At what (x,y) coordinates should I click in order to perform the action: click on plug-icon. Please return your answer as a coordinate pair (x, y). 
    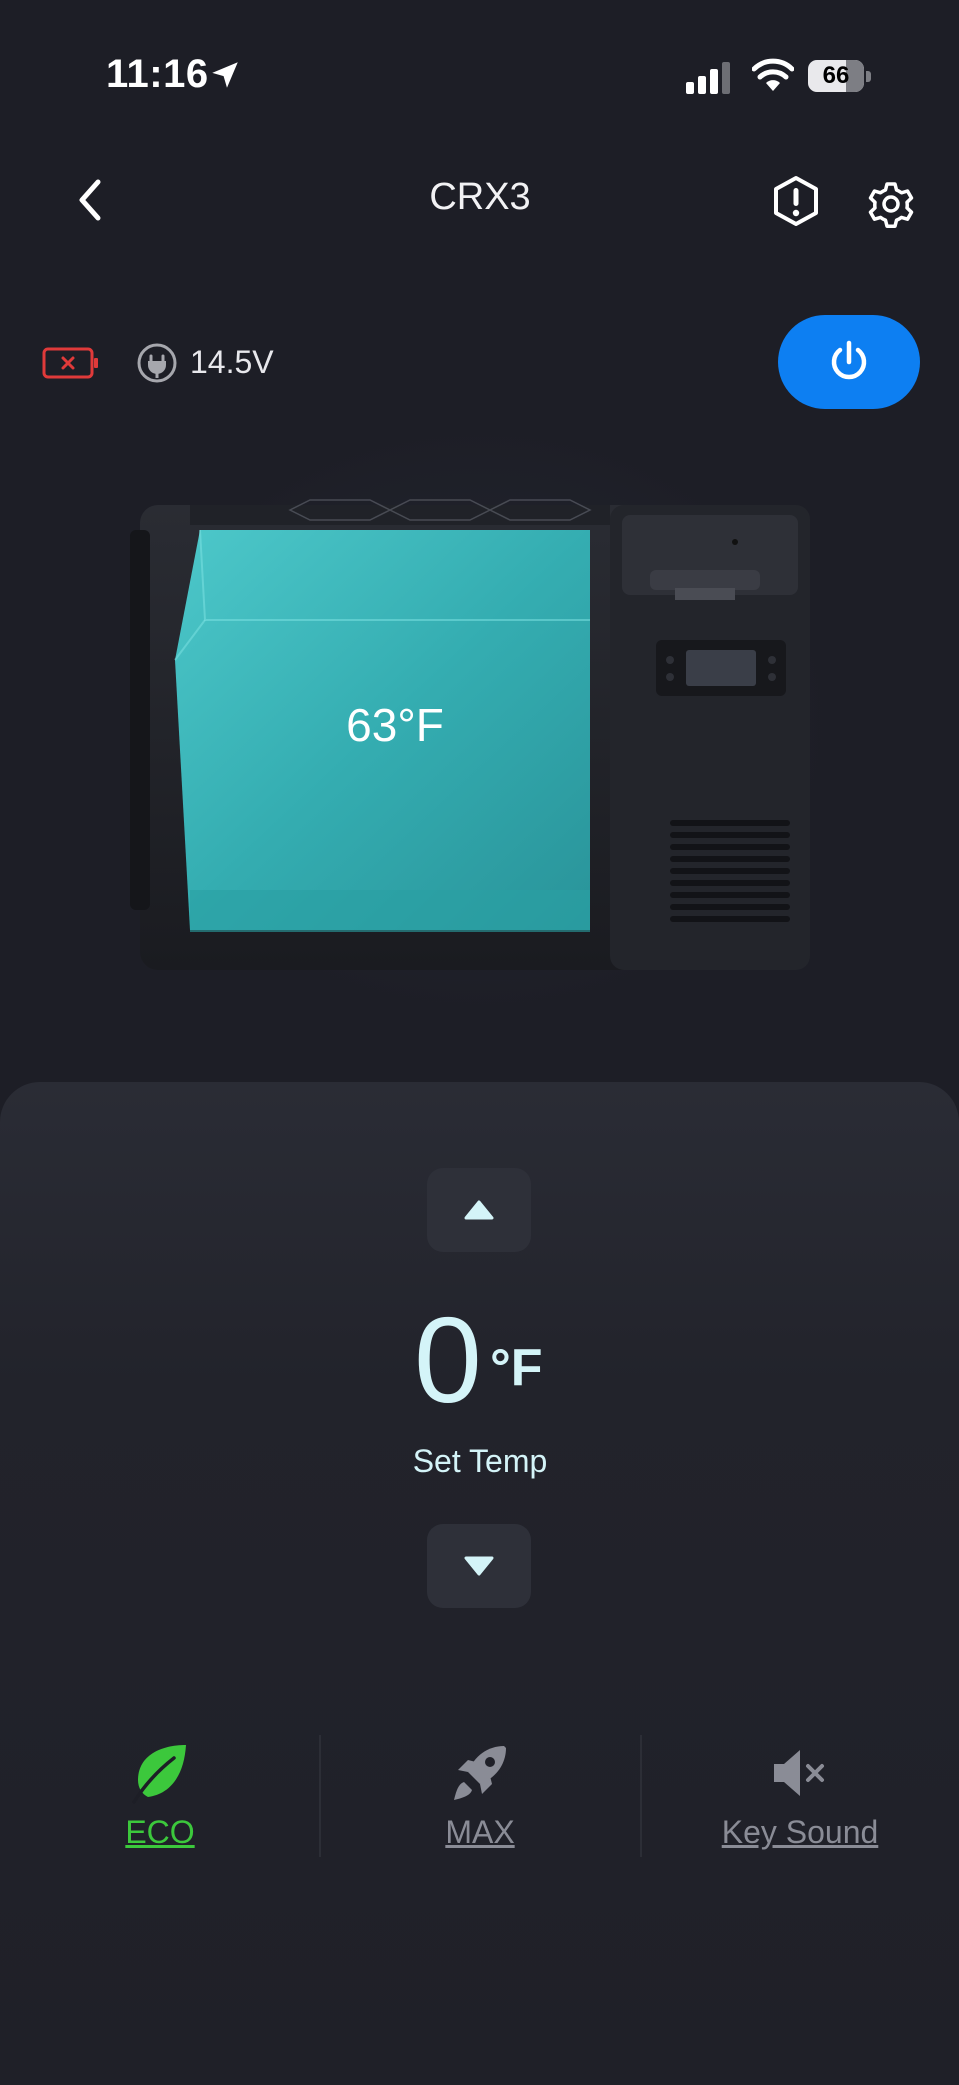
    Looking at the image, I should click on (157, 363).